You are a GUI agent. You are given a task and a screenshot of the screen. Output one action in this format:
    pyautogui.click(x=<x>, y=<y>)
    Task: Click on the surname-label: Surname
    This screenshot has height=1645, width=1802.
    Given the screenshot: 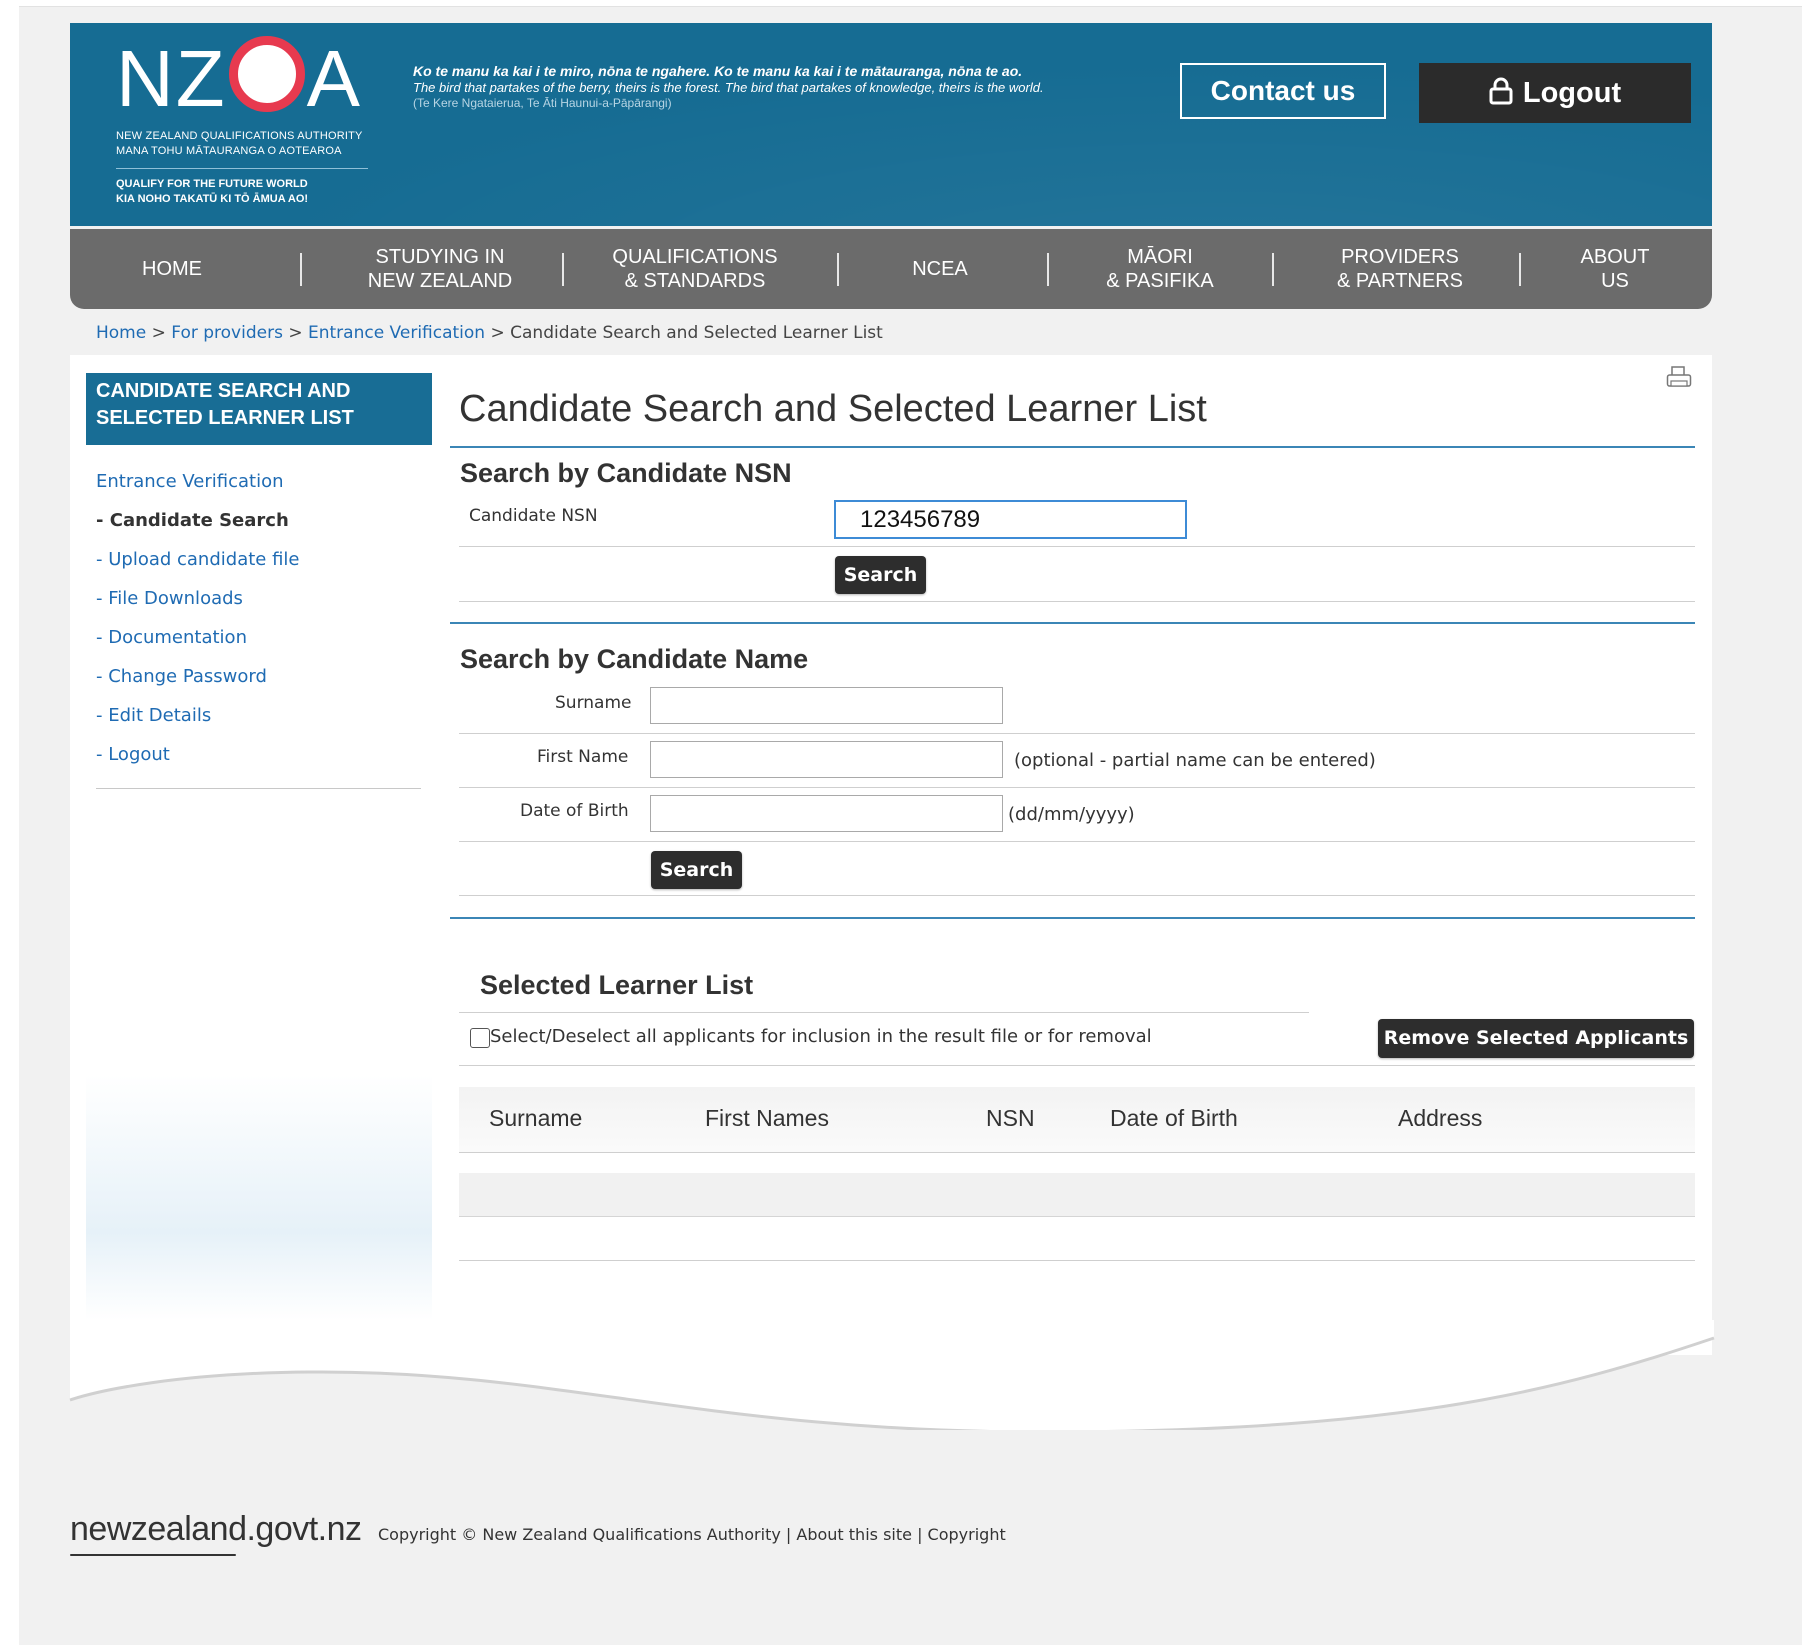 What is the action you would take?
    pyautogui.click(x=593, y=703)
    